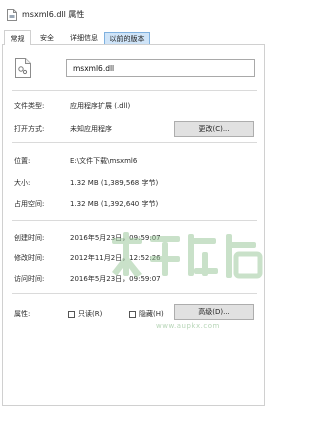 The height and width of the screenshot is (423, 320). What do you see at coordinates (17, 37) in the screenshot?
I see `tab-general: 常规` at bounding box center [17, 37].